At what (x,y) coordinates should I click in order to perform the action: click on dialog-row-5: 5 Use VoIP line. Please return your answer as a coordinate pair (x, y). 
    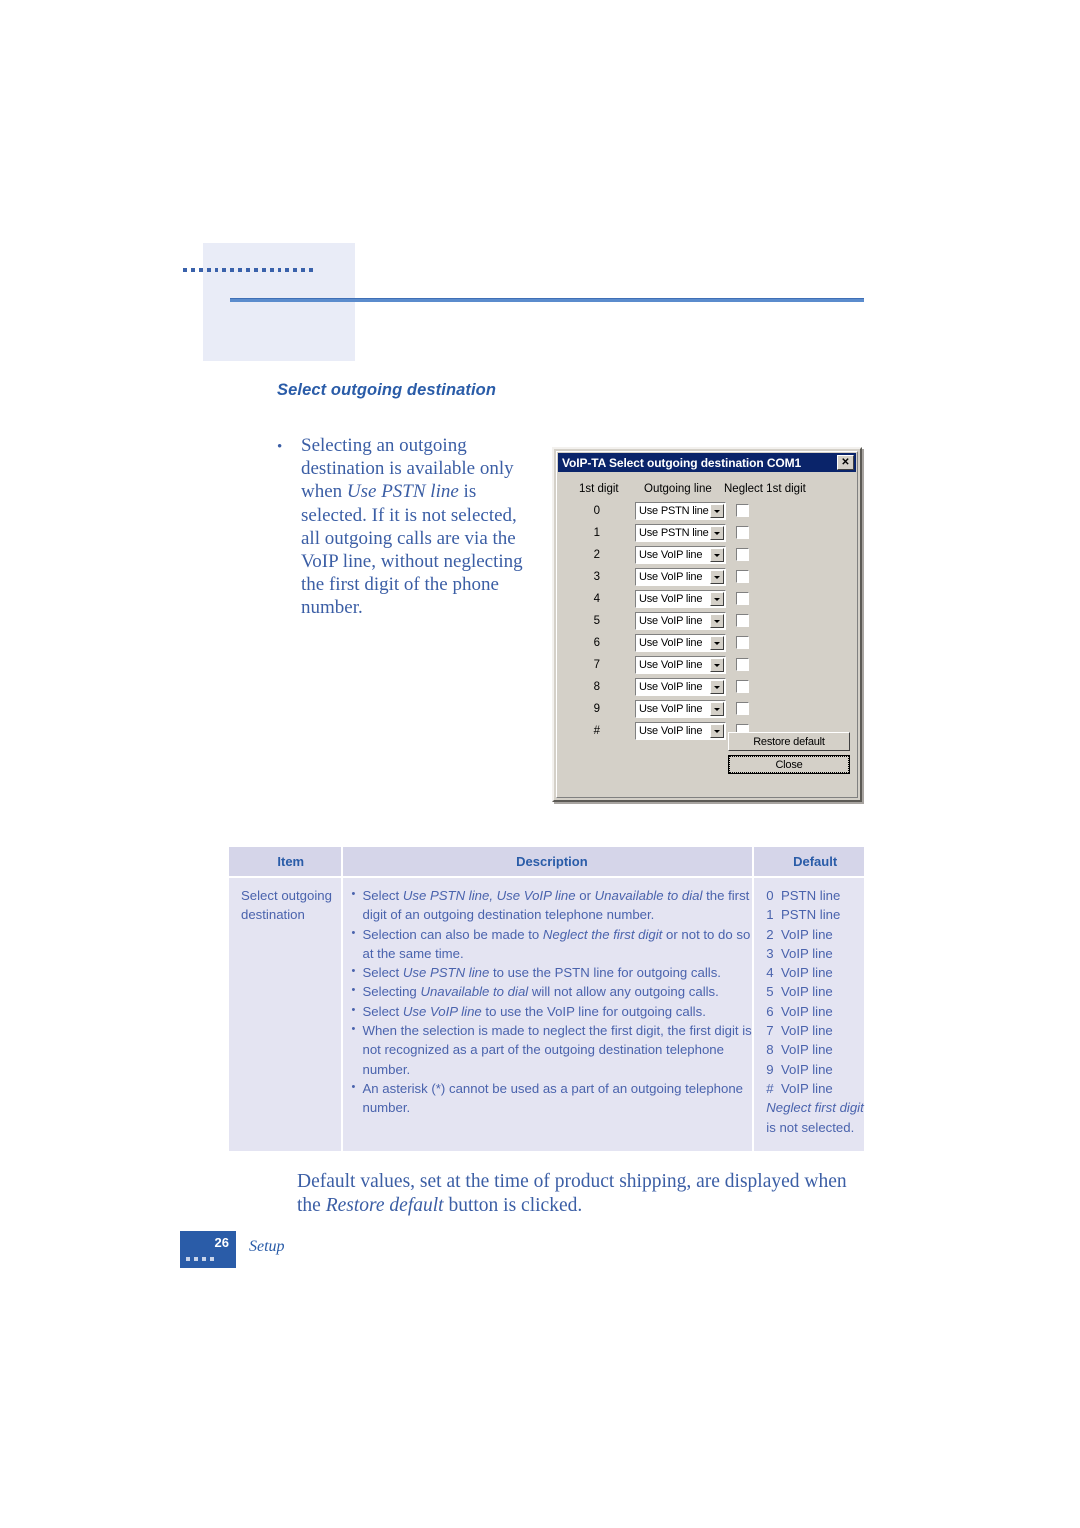
    Looking at the image, I should click on (707, 623).